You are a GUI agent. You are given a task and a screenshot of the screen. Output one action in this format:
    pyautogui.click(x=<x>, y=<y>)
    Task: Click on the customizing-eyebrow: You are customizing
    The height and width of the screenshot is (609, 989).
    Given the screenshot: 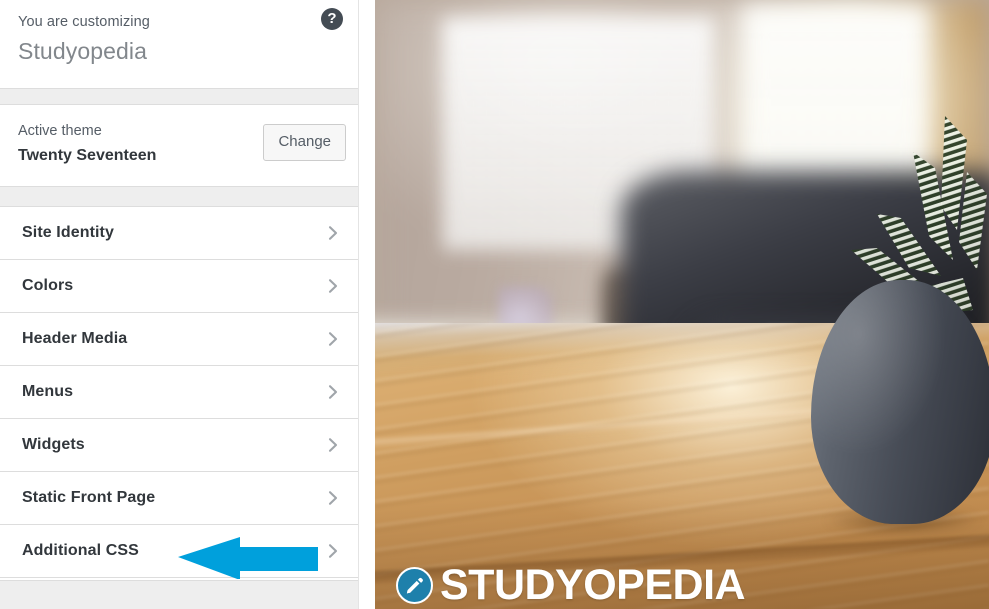 What is the action you would take?
    pyautogui.click(x=84, y=22)
    